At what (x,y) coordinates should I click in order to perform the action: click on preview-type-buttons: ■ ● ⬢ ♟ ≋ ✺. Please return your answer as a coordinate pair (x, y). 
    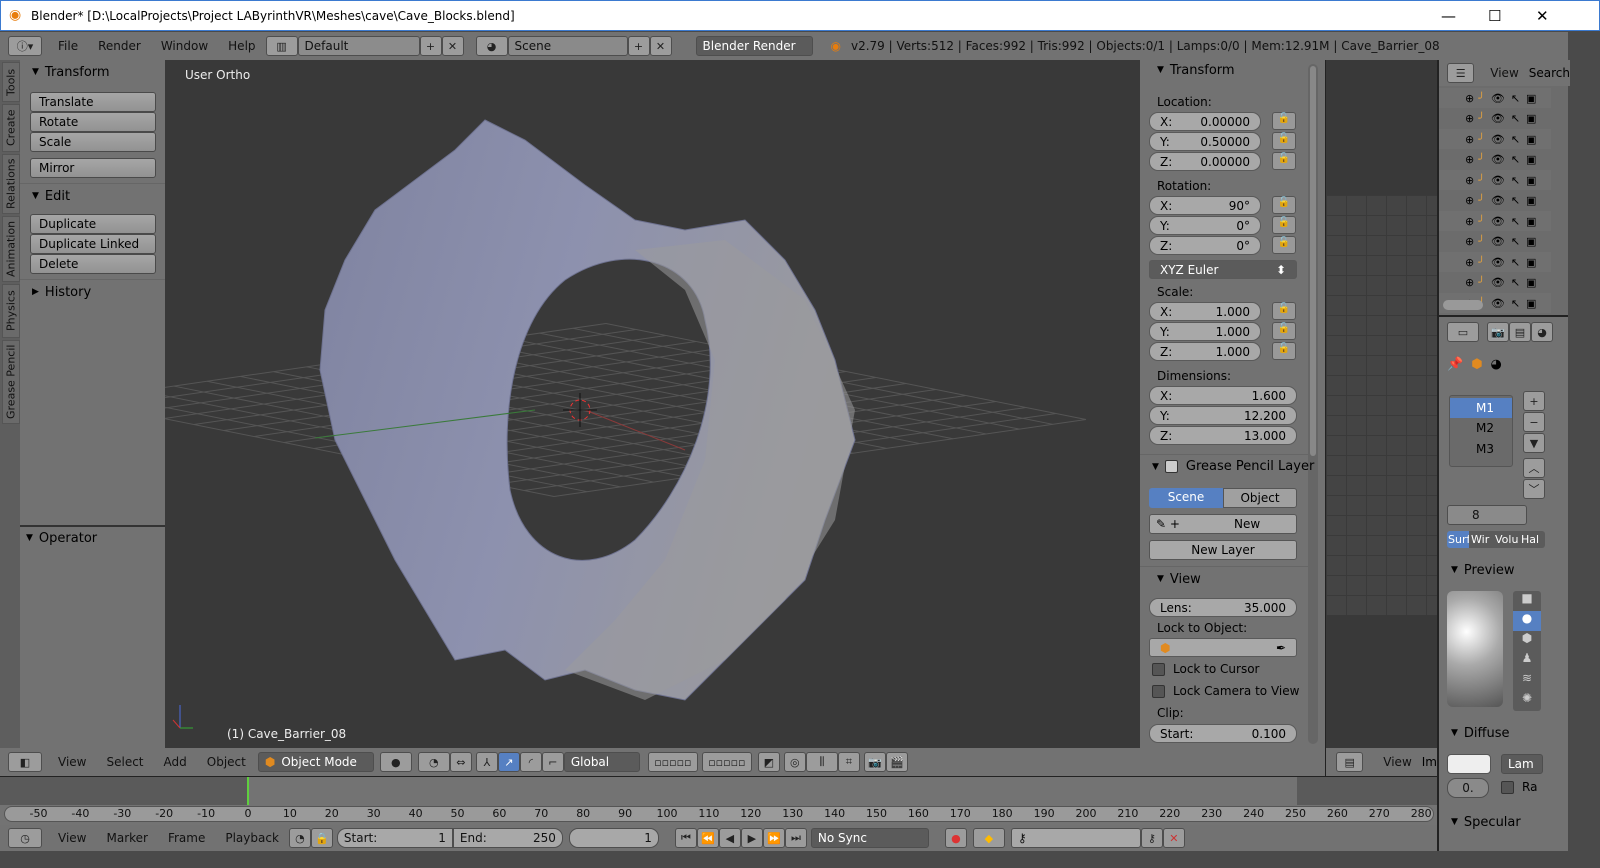
    Looking at the image, I should click on (1527, 651).